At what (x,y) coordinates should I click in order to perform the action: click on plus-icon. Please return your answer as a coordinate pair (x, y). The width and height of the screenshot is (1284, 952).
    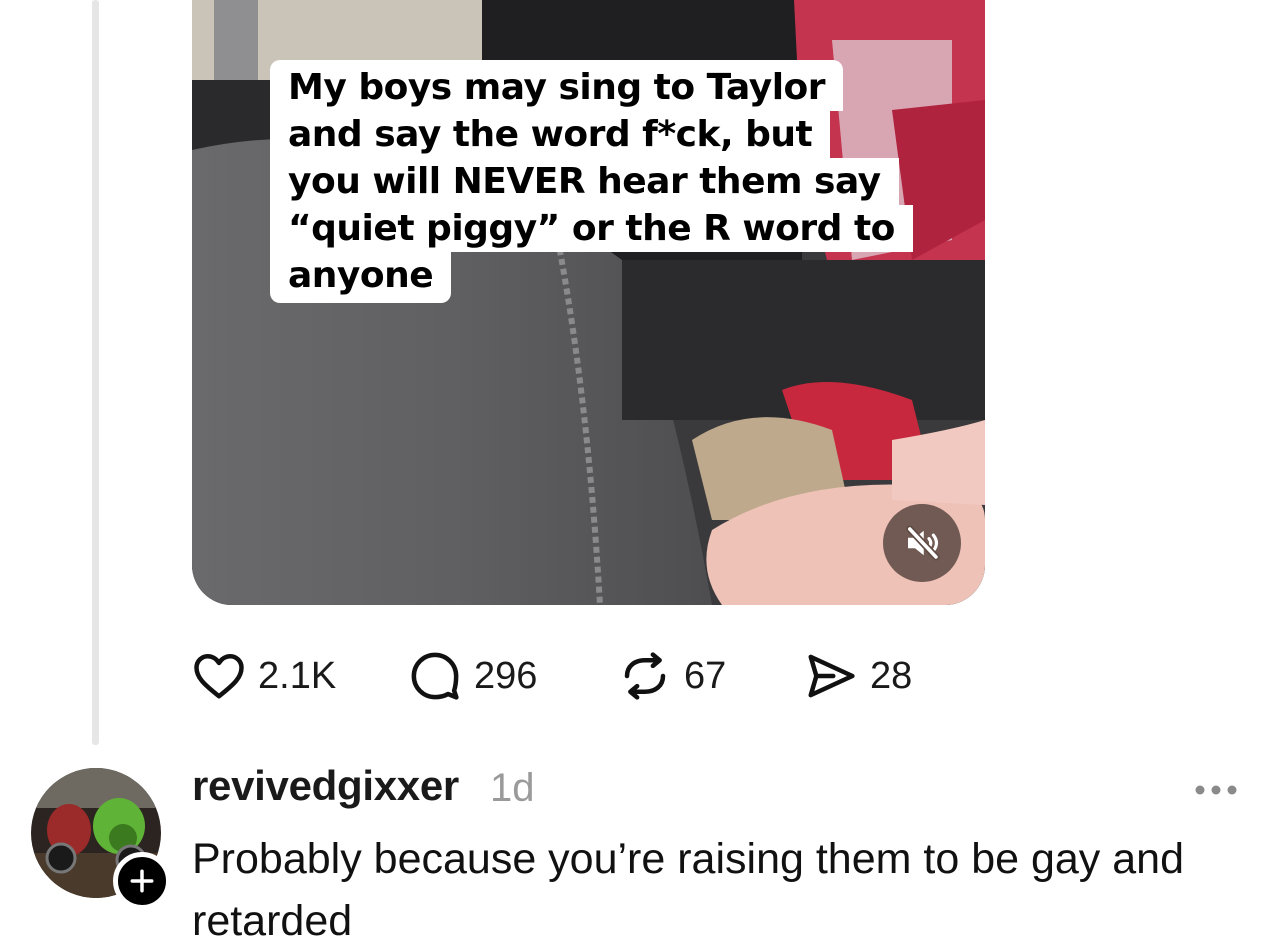
    Looking at the image, I should click on (142, 881).